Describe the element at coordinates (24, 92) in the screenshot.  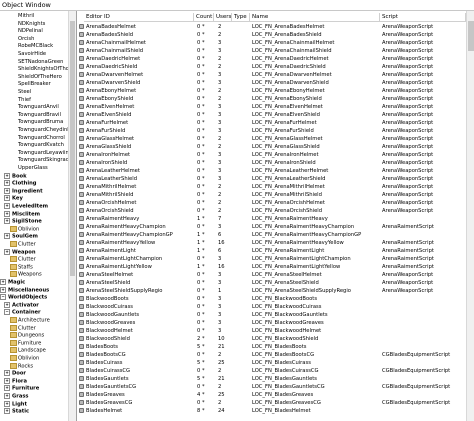
I see `tree-node: Steel` at that location.